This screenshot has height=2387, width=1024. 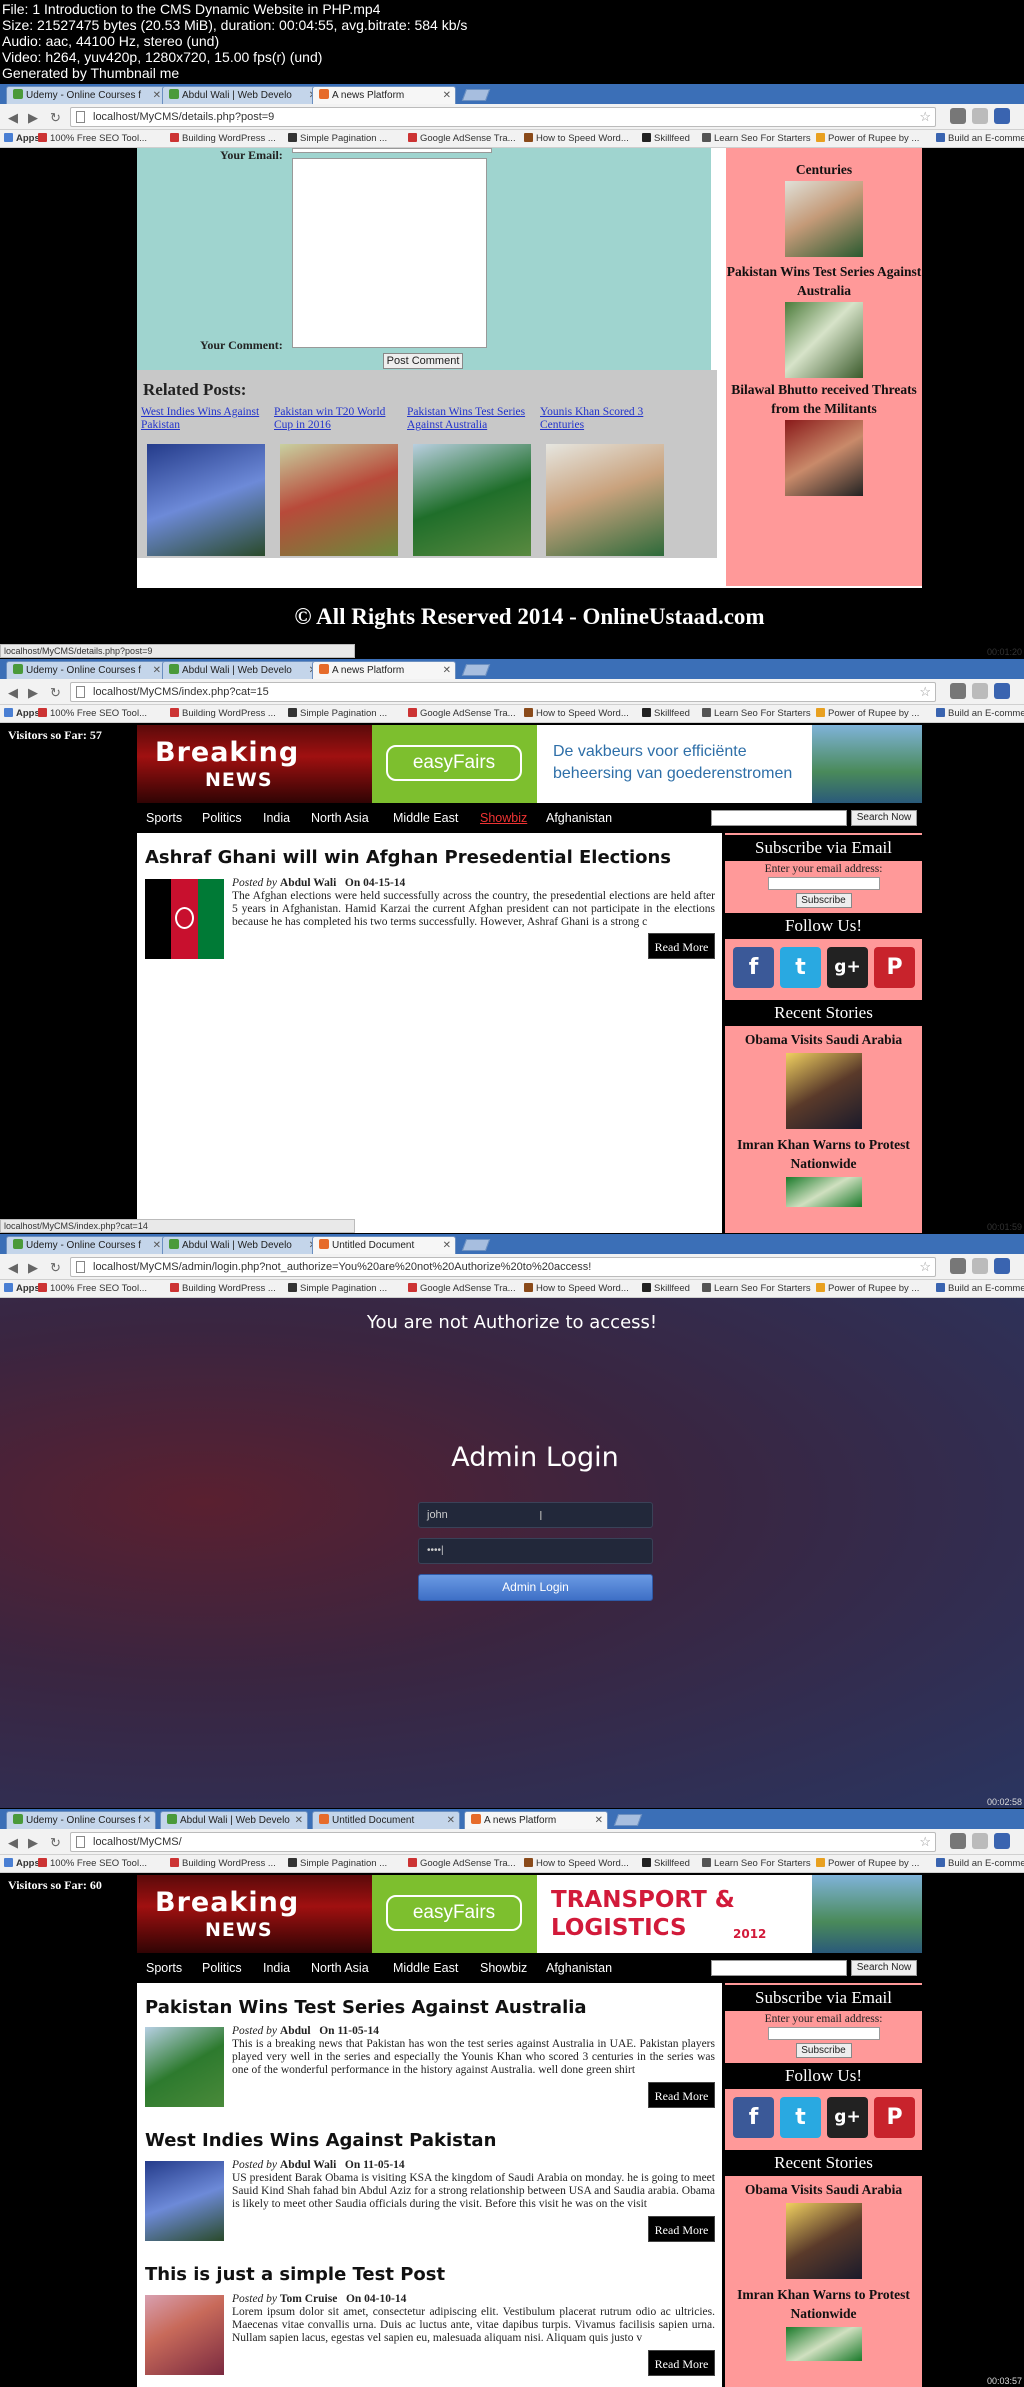 What do you see at coordinates (320, 2140) in the screenshot?
I see `post-title: West Indies Wins Against Pakistan` at bounding box center [320, 2140].